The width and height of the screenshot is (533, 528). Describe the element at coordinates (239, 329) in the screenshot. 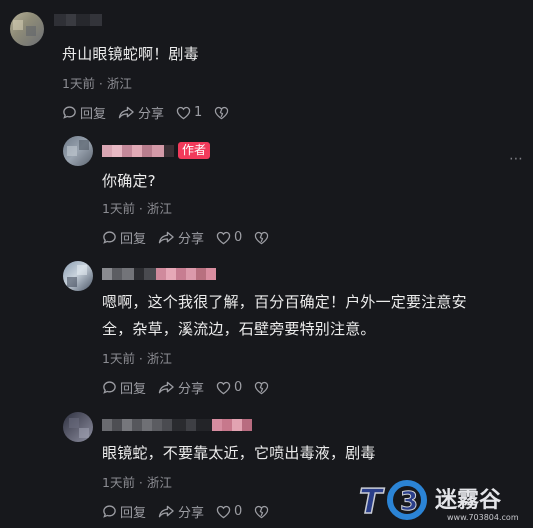

I see `comment-text-line2: 全，杂草，溪流边，石壁旁要特别注意。` at that location.